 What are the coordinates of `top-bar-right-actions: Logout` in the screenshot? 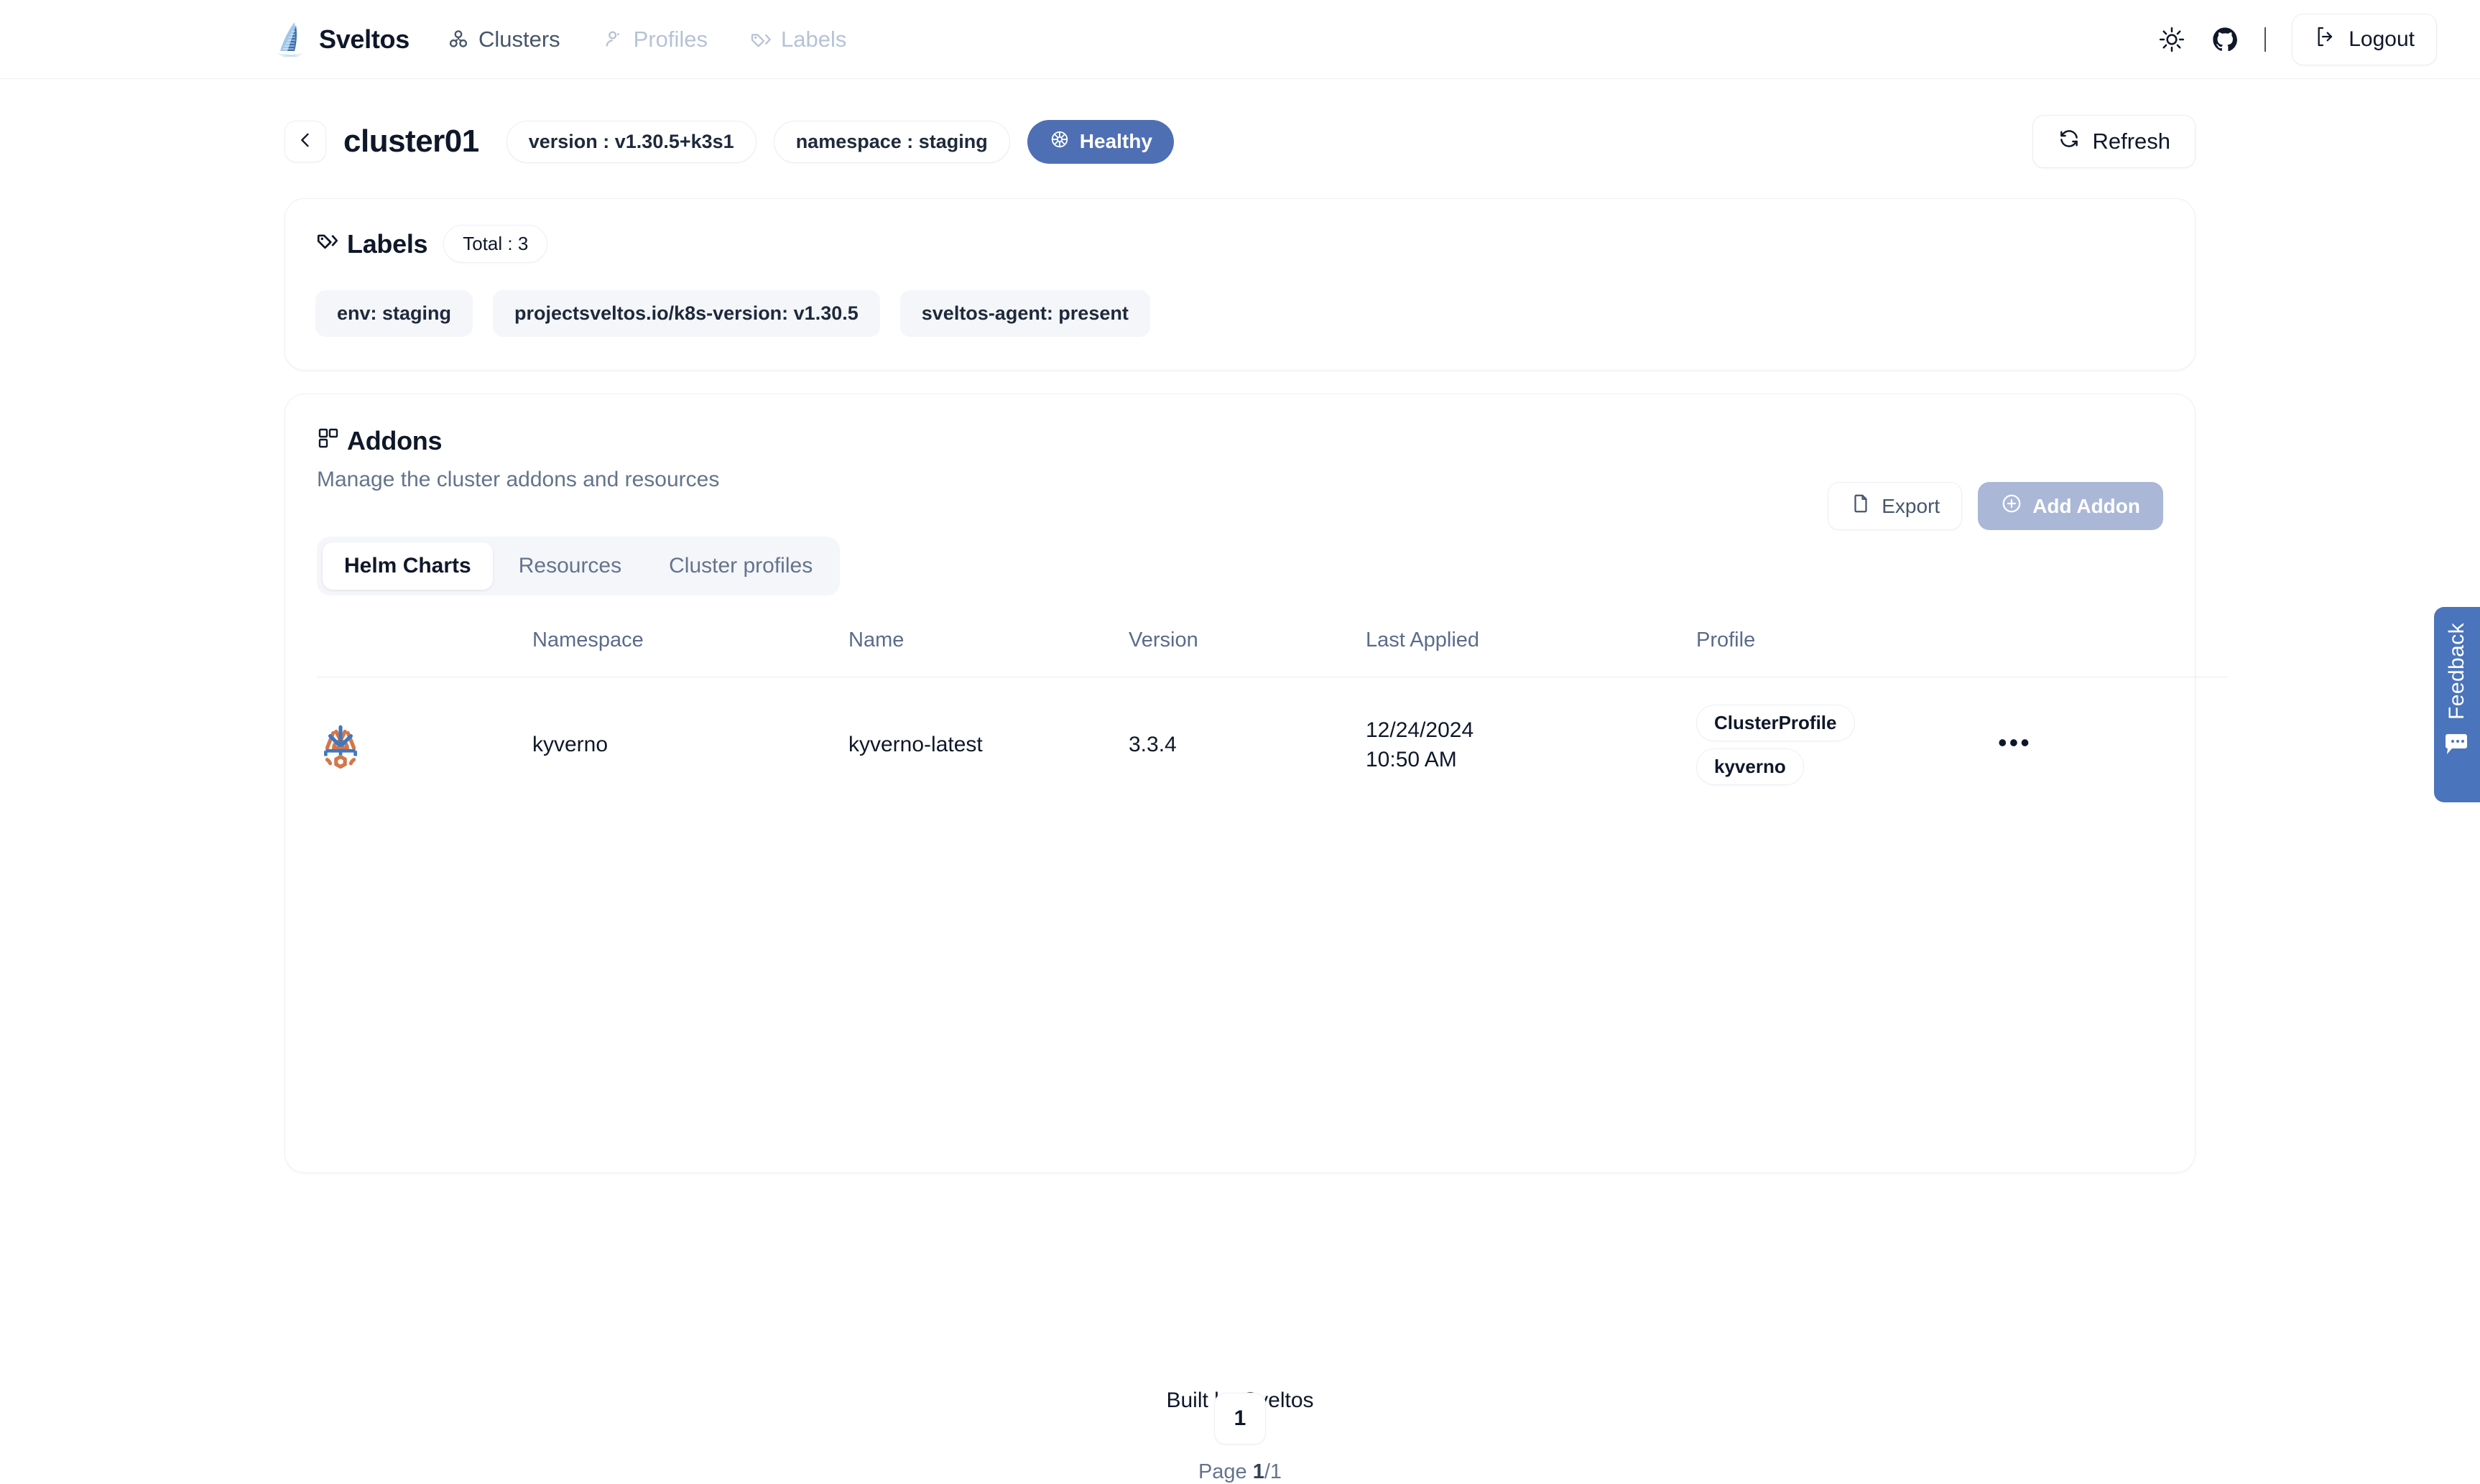 It's located at (2297, 39).